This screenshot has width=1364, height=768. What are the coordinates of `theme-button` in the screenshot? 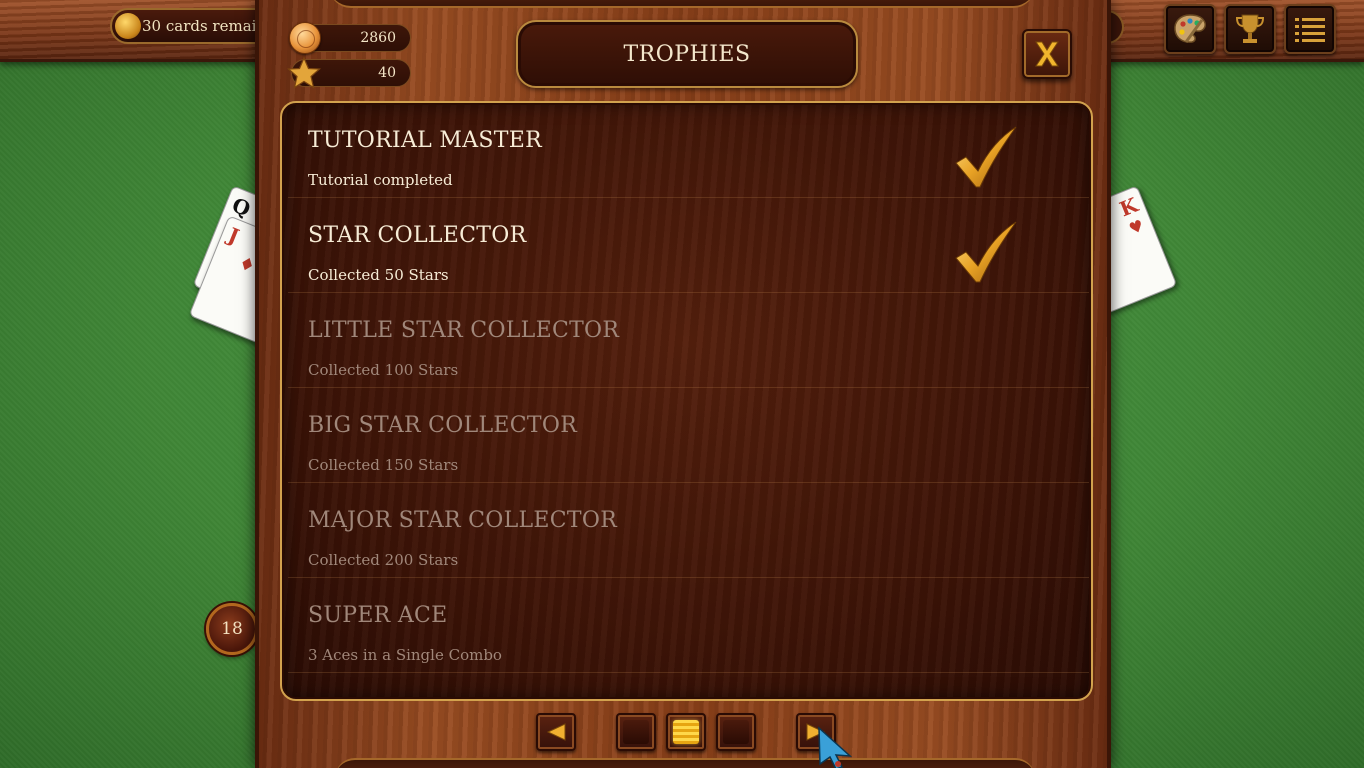 It's located at (1190, 29).